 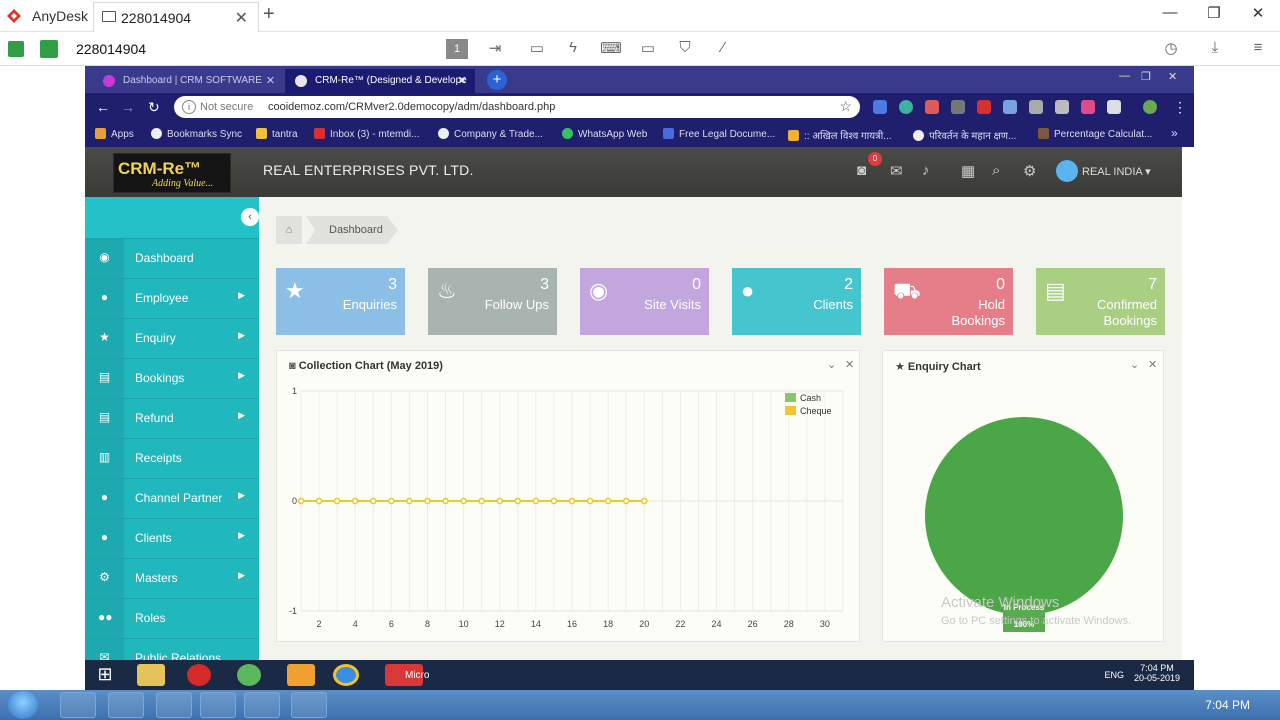 I want to click on file-transfer-icon: ⇥, so click(x=495, y=49).